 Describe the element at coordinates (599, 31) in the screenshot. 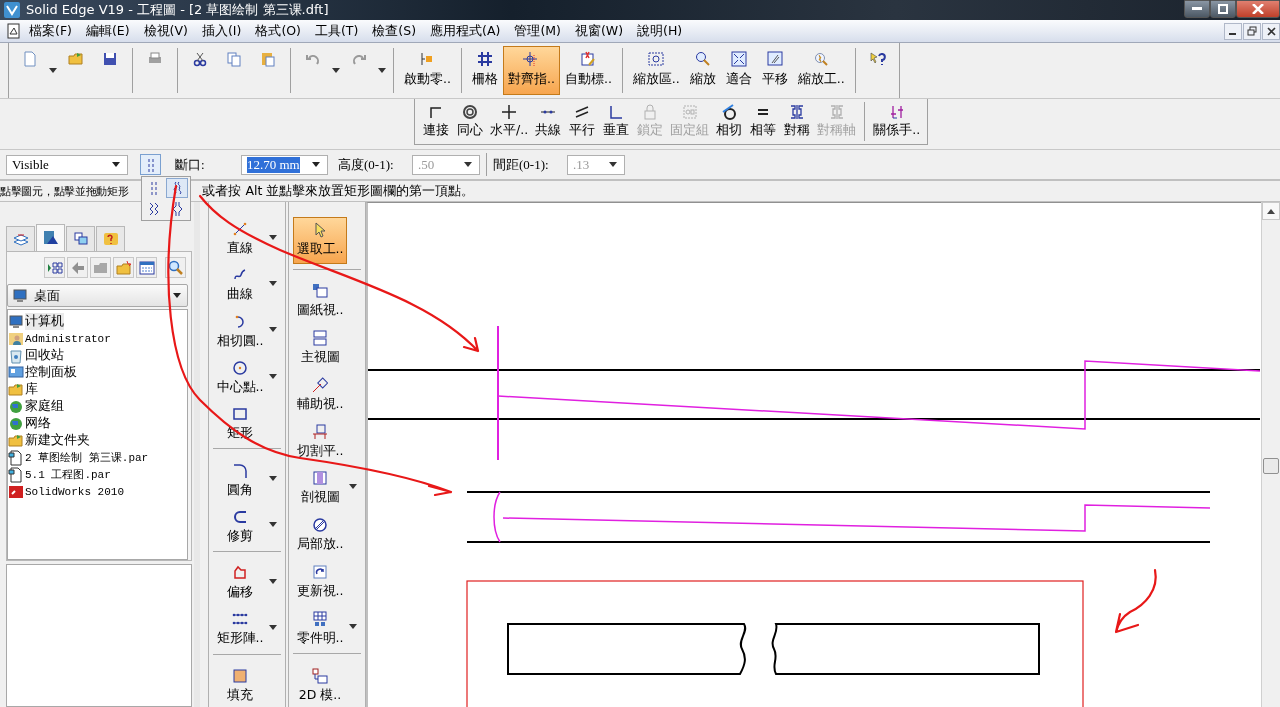

I see `menu-item: 視窗(W)` at that location.